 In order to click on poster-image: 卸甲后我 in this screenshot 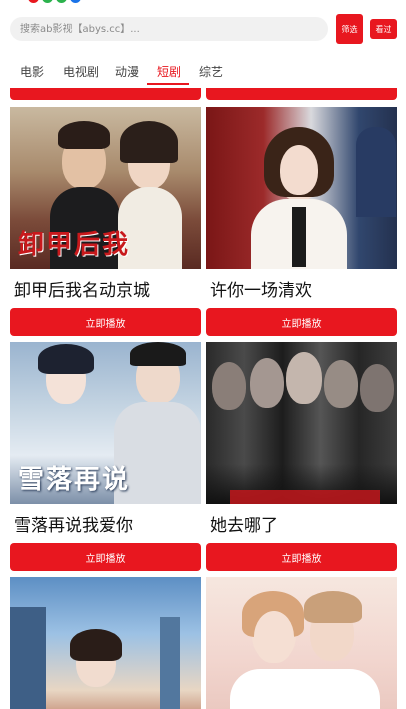, I will do `click(105, 188)`.